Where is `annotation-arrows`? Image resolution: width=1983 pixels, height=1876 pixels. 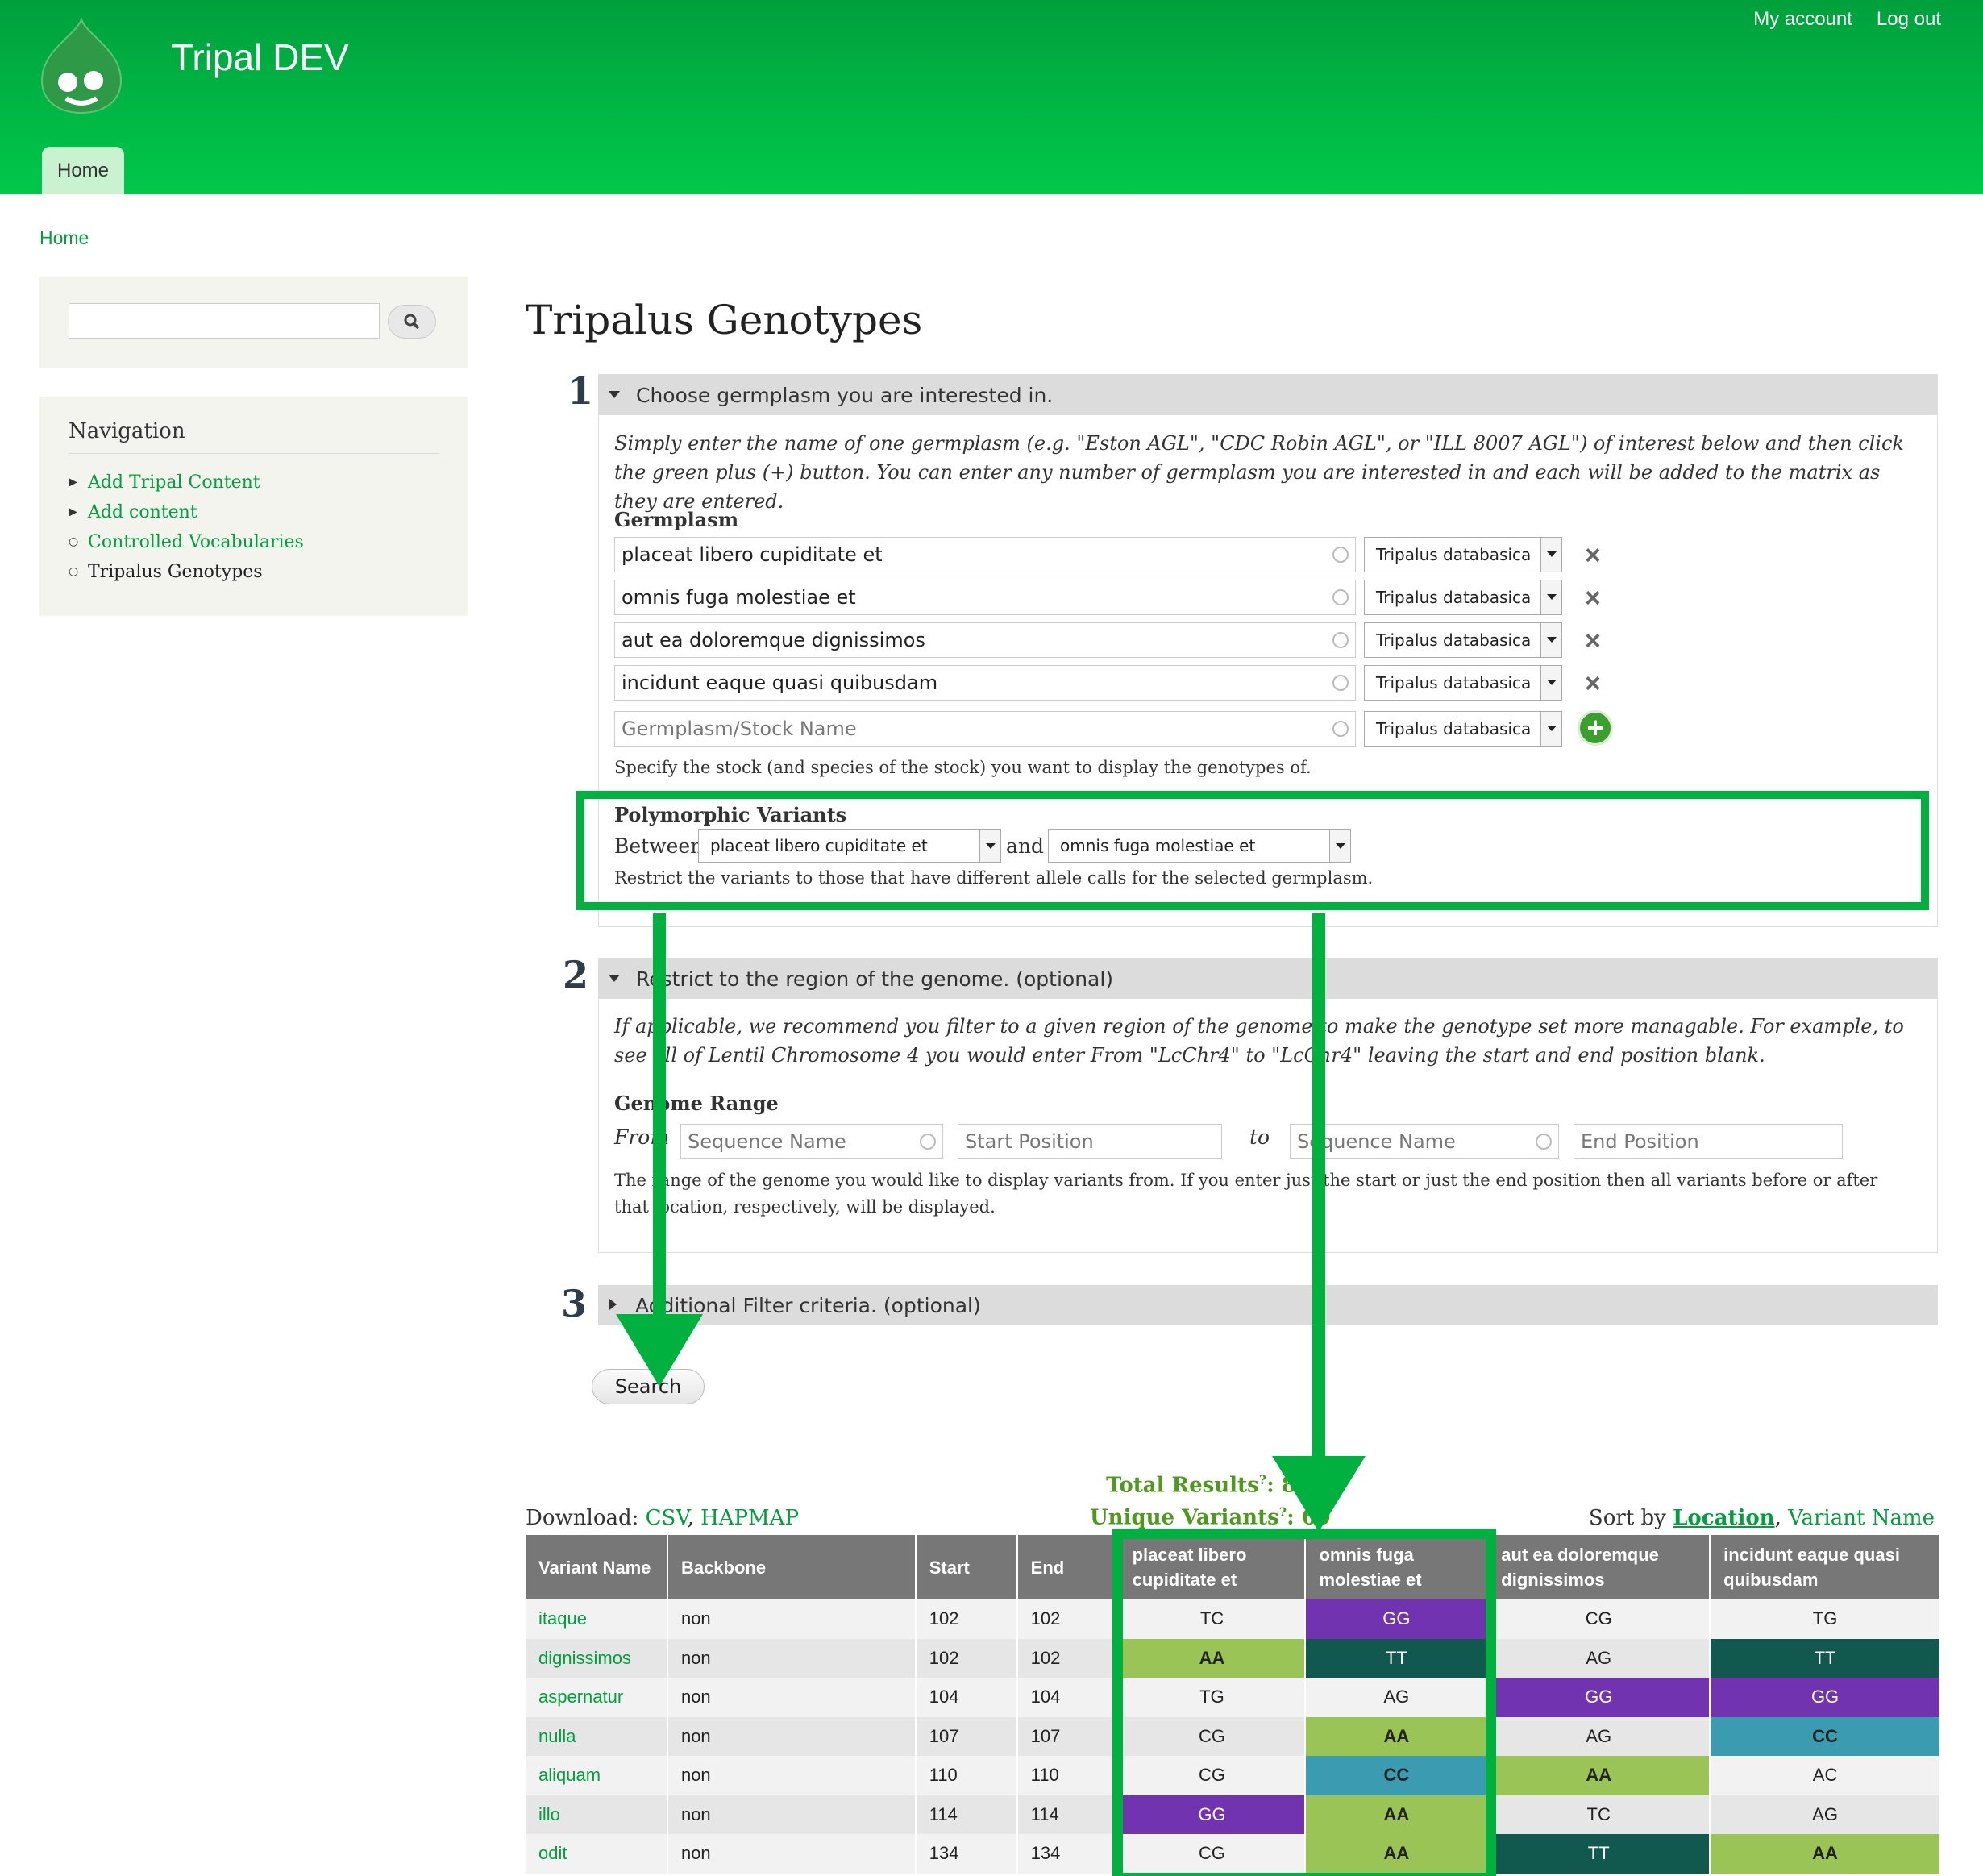
annotation-arrows is located at coordinates (991, 1222).